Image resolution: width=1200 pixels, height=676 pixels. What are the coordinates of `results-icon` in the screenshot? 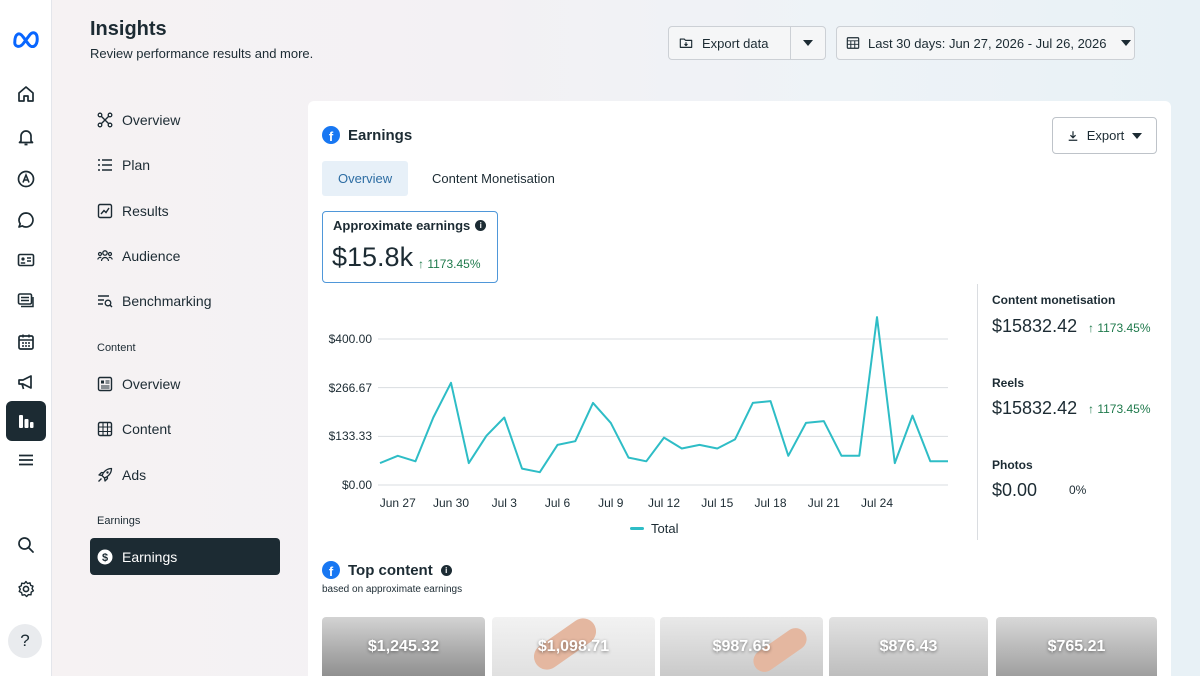 It's located at (105, 211).